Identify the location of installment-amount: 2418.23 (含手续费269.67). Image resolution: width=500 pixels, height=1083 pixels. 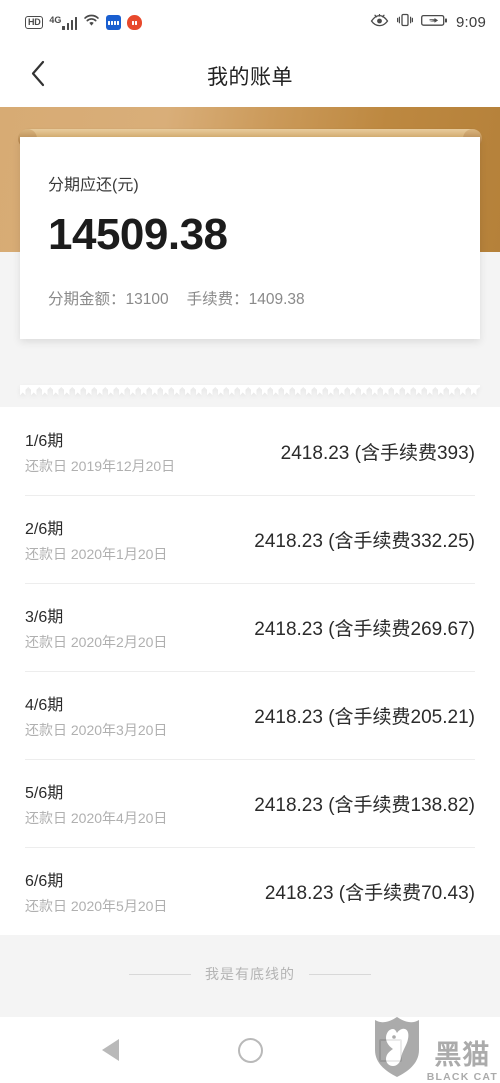
(364, 629).